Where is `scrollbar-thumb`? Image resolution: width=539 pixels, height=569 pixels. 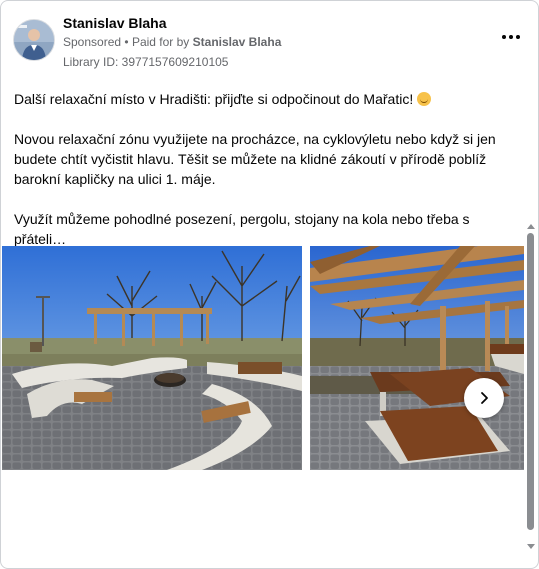 scrollbar-thumb is located at coordinates (530, 381).